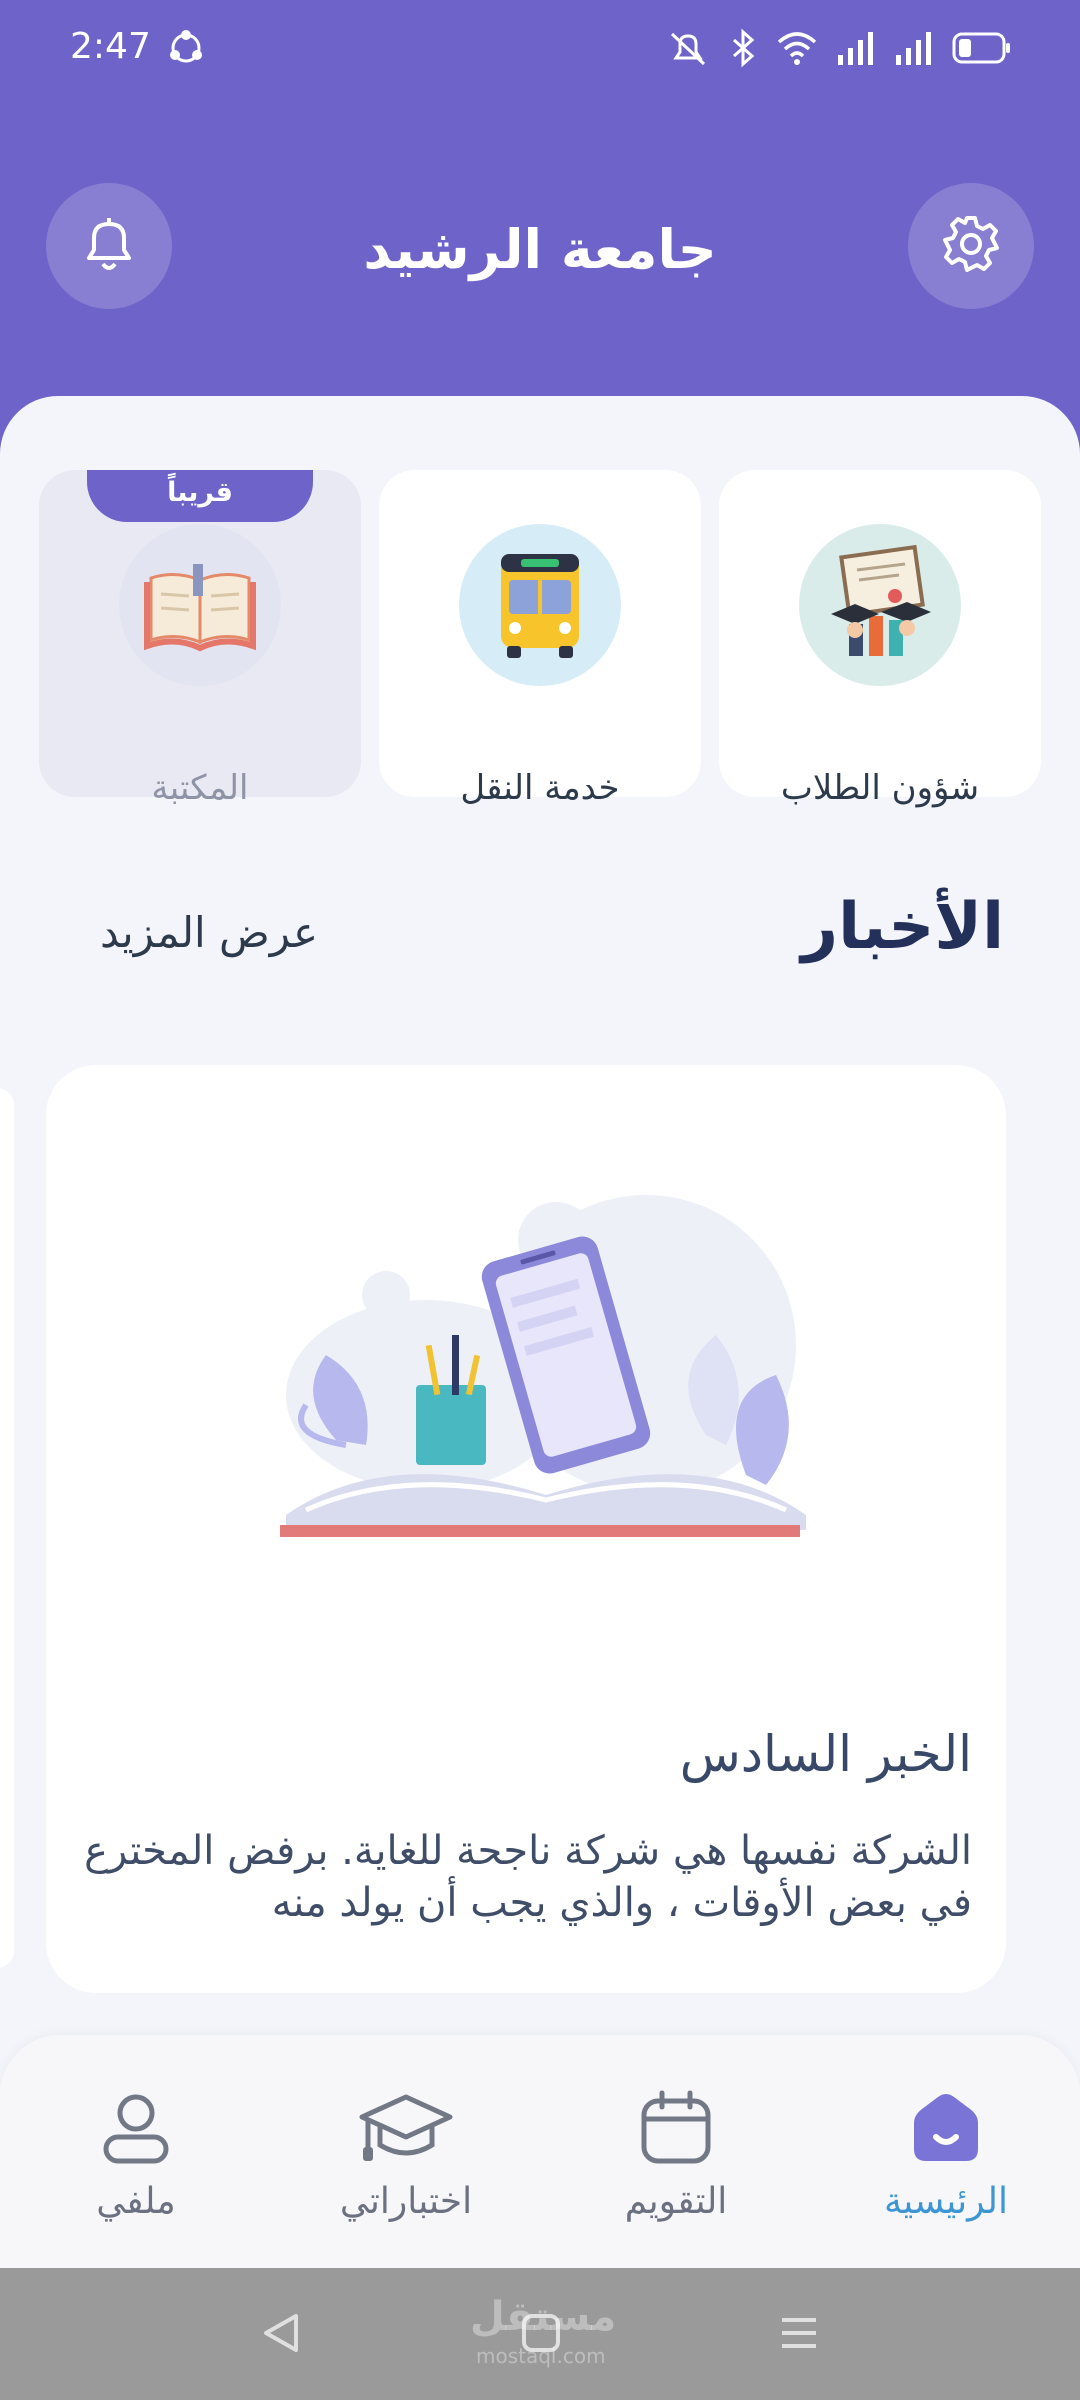 Image resolution: width=1080 pixels, height=2400 pixels. I want to click on coming-soon-badge: قريباً, so click(200, 496).